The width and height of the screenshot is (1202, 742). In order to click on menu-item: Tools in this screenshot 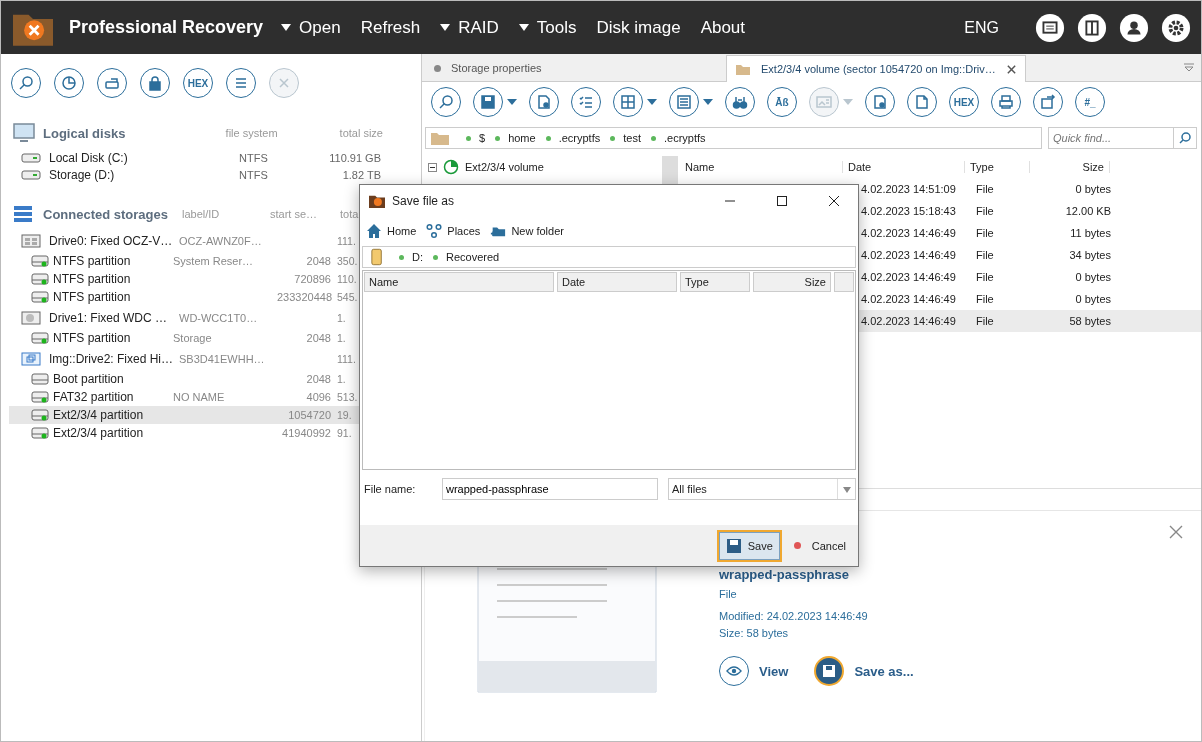, I will do `click(547, 27)`.